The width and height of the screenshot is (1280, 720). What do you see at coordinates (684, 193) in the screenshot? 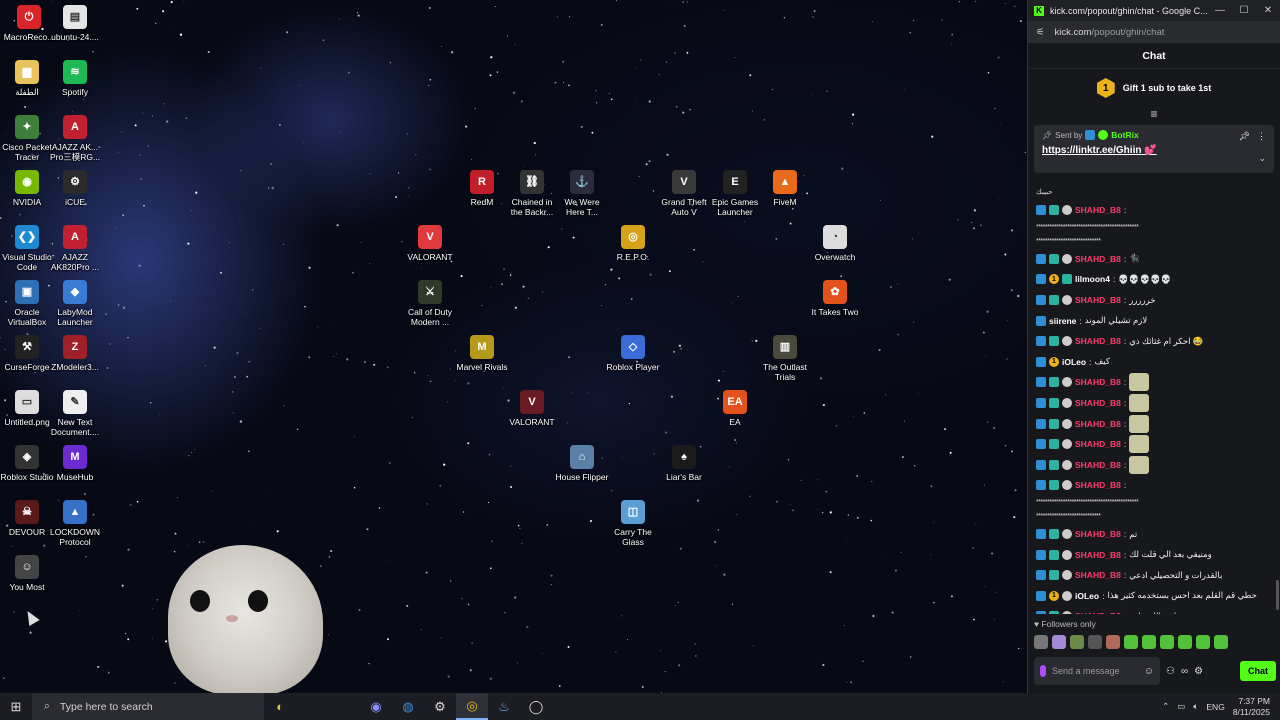
I see `desktop-icon: V Grand Theft Auto V` at bounding box center [684, 193].